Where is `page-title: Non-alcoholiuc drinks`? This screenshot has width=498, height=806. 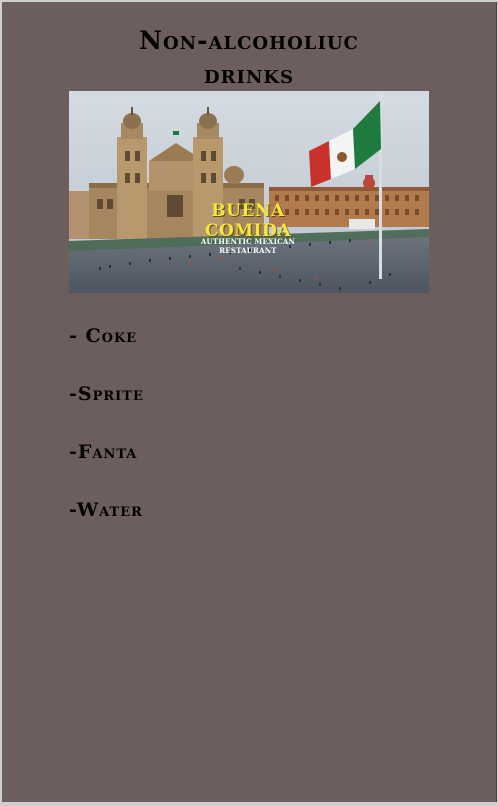 page-title: Non-alcoholiuc drinks is located at coordinates (249, 58).